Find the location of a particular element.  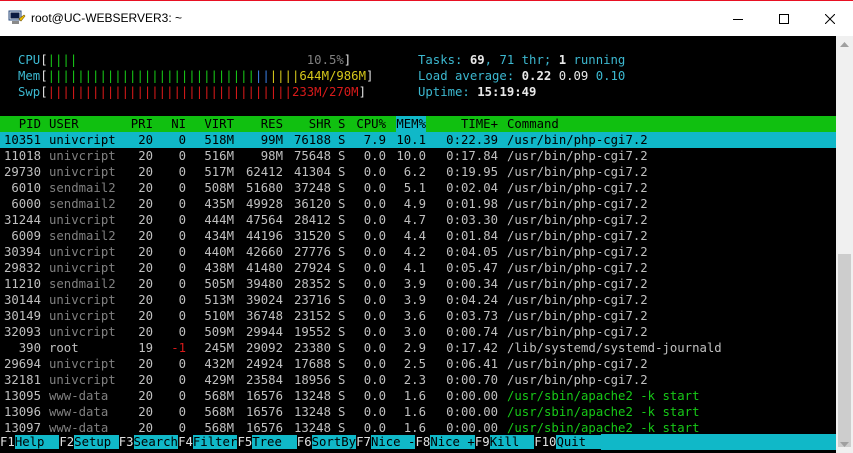

mem-bar-used: |||||||||||||||||||||||||||| is located at coordinates (151, 76).